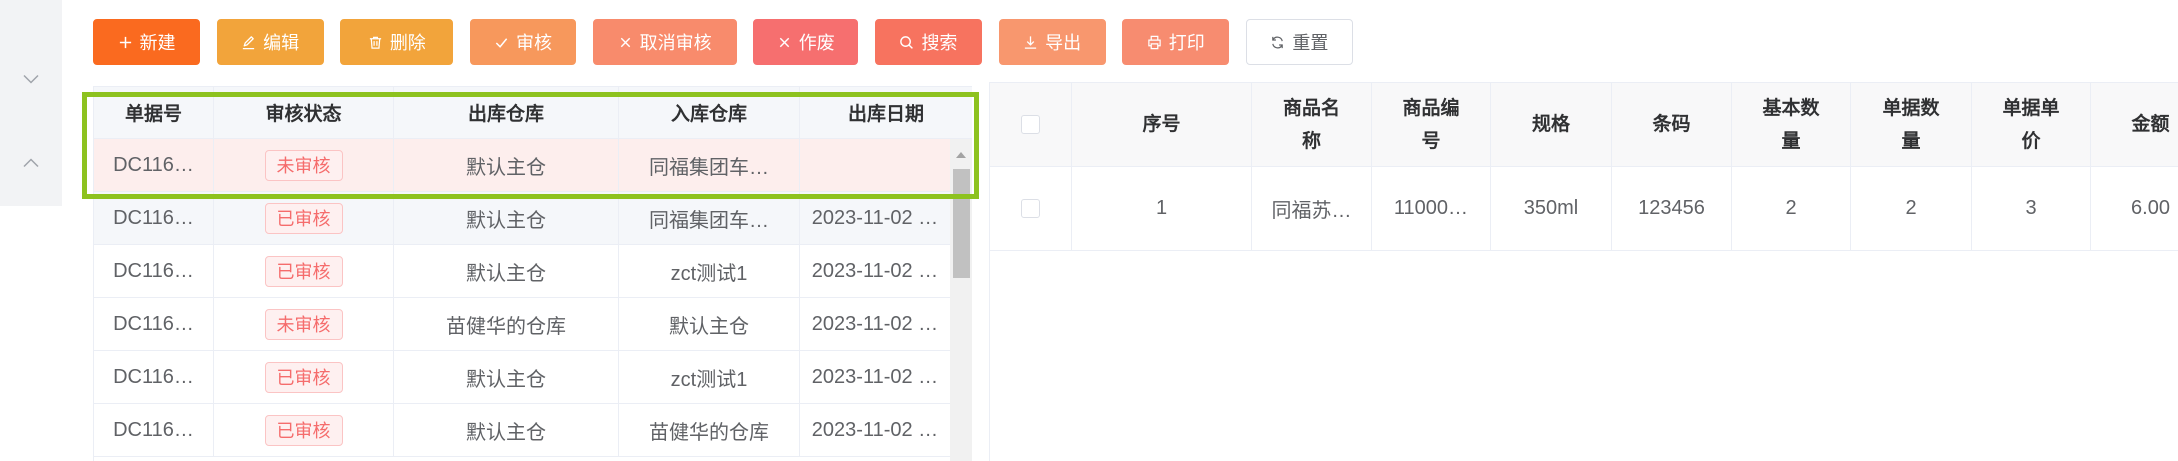 Image resolution: width=2178 pixels, height=461 pixels. Describe the element at coordinates (875, 165) in the screenshot. I see `out-date-cell` at that location.